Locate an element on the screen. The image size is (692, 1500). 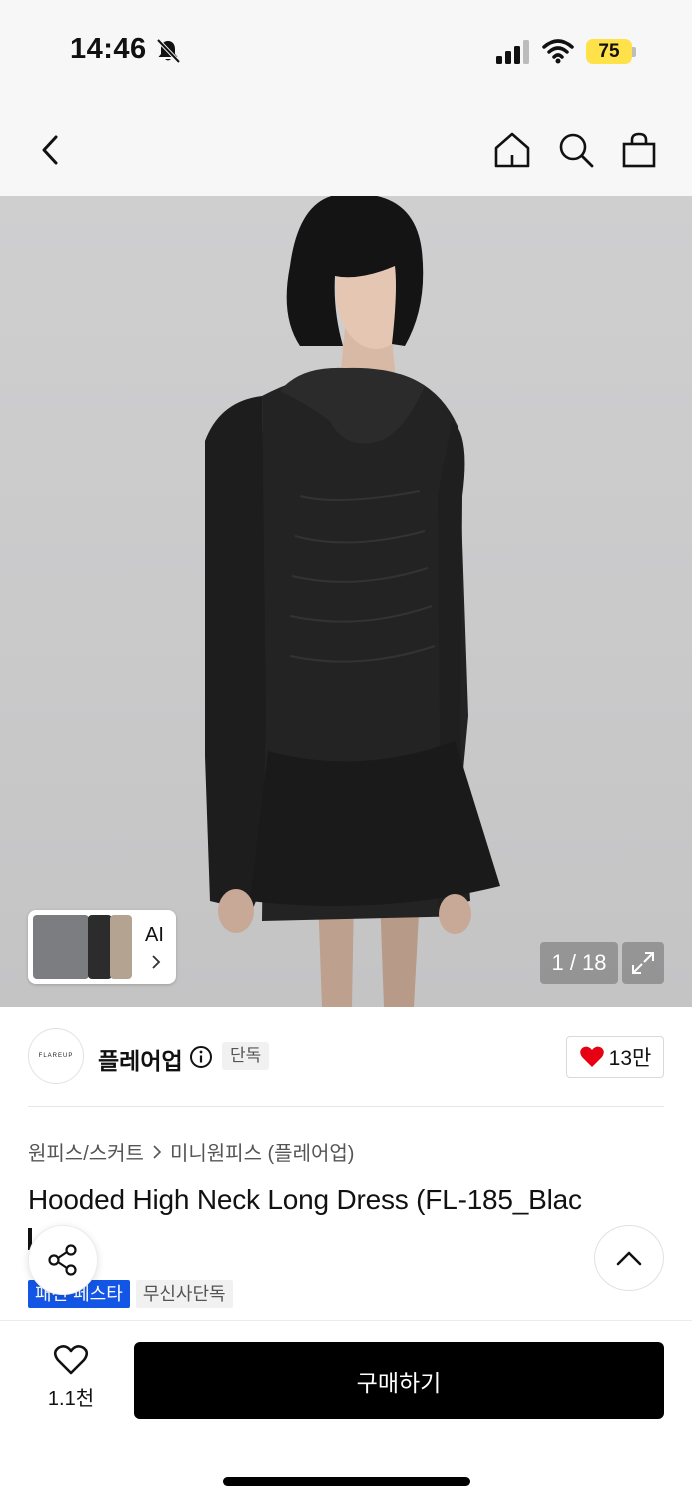
shopping-bag-icon is located at coordinates (639, 150).